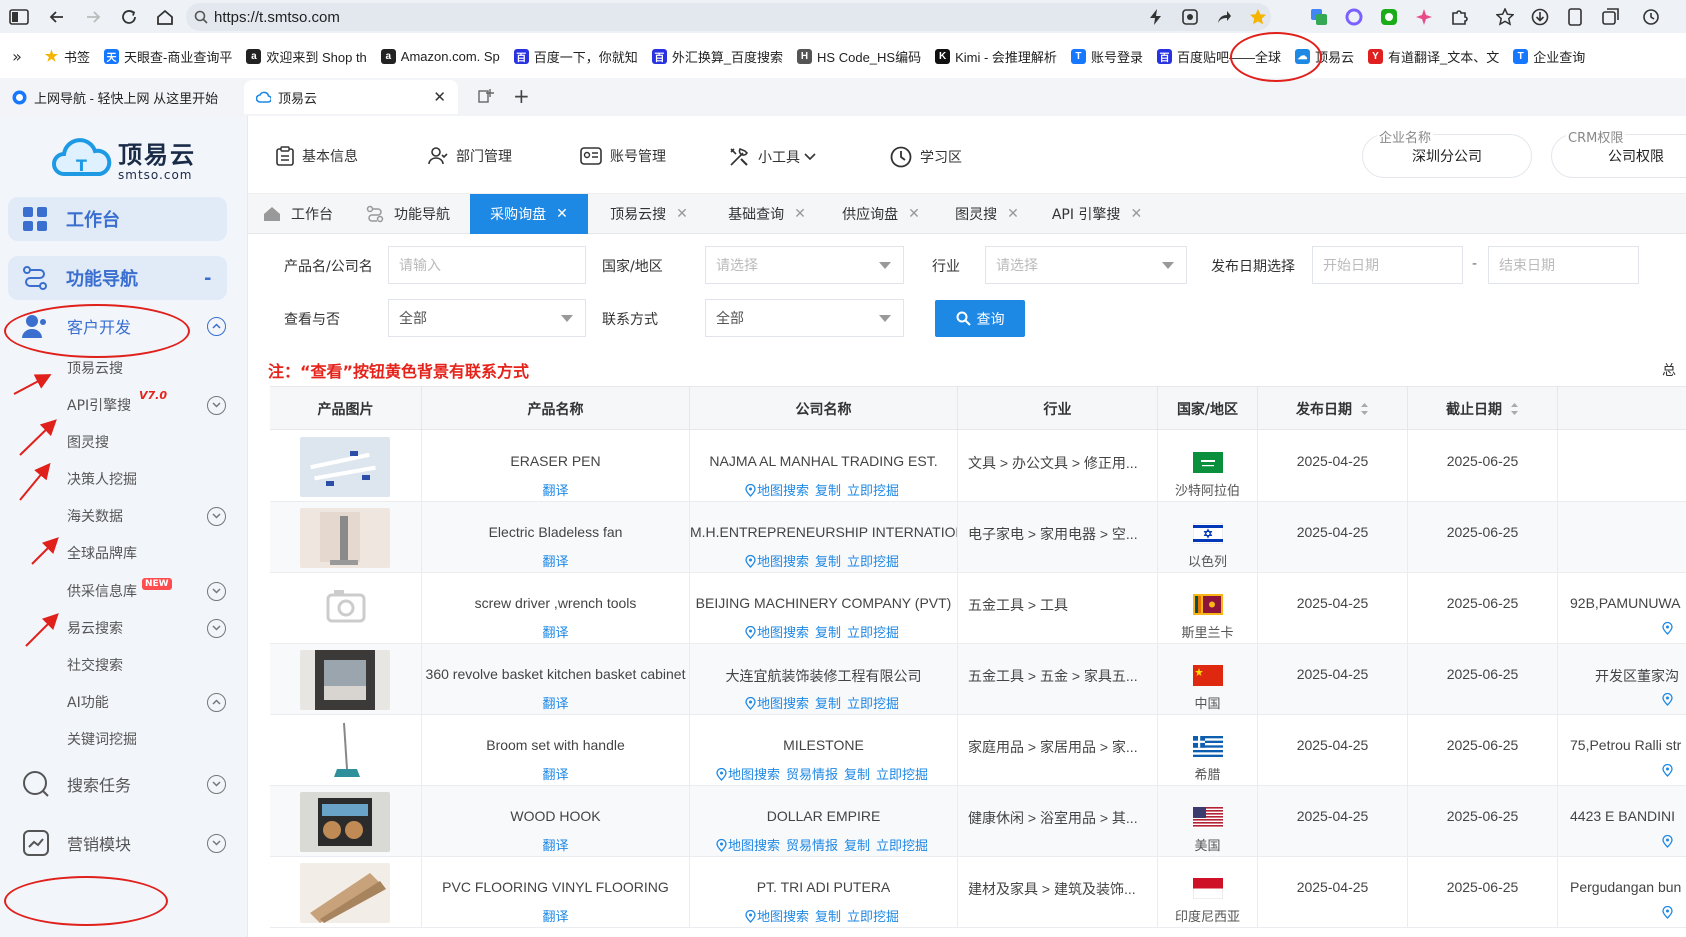 The height and width of the screenshot is (937, 1686). I want to click on contact-select: 全部, so click(804, 318).